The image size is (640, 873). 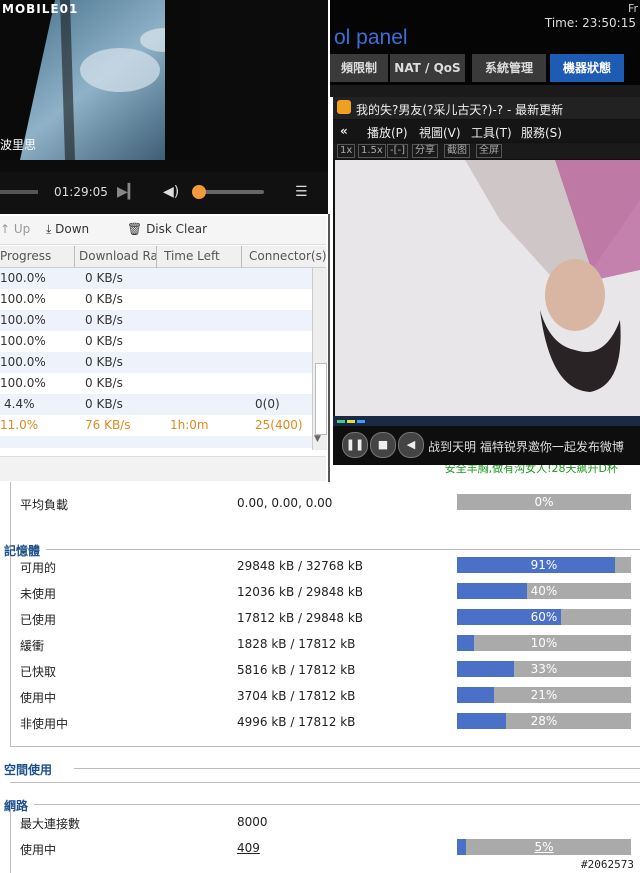 I want to click on section-border, so click(x=10, y=838).